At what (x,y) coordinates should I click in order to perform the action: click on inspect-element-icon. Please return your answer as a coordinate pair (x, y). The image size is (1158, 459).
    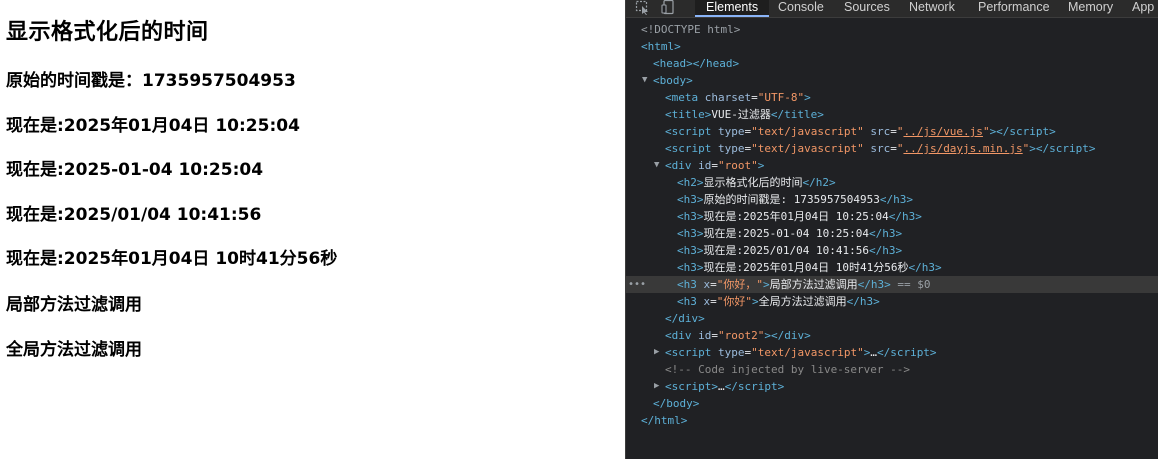
    Looking at the image, I should click on (643, 7).